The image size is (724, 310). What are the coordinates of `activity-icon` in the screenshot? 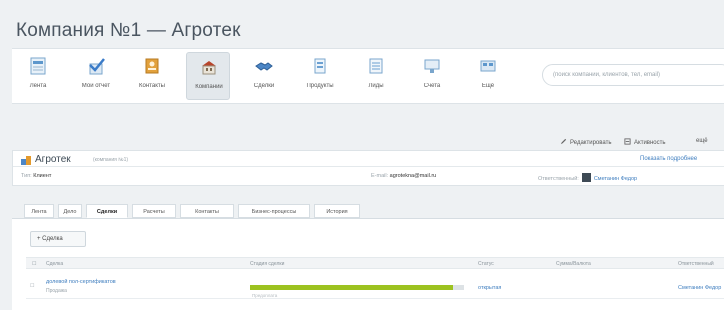 It's located at (627, 141).